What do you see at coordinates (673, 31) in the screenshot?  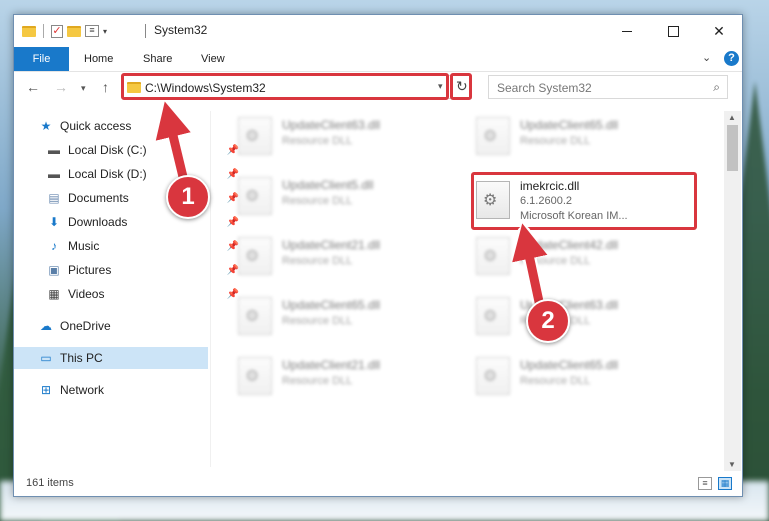 I see `maximize-button` at bounding box center [673, 31].